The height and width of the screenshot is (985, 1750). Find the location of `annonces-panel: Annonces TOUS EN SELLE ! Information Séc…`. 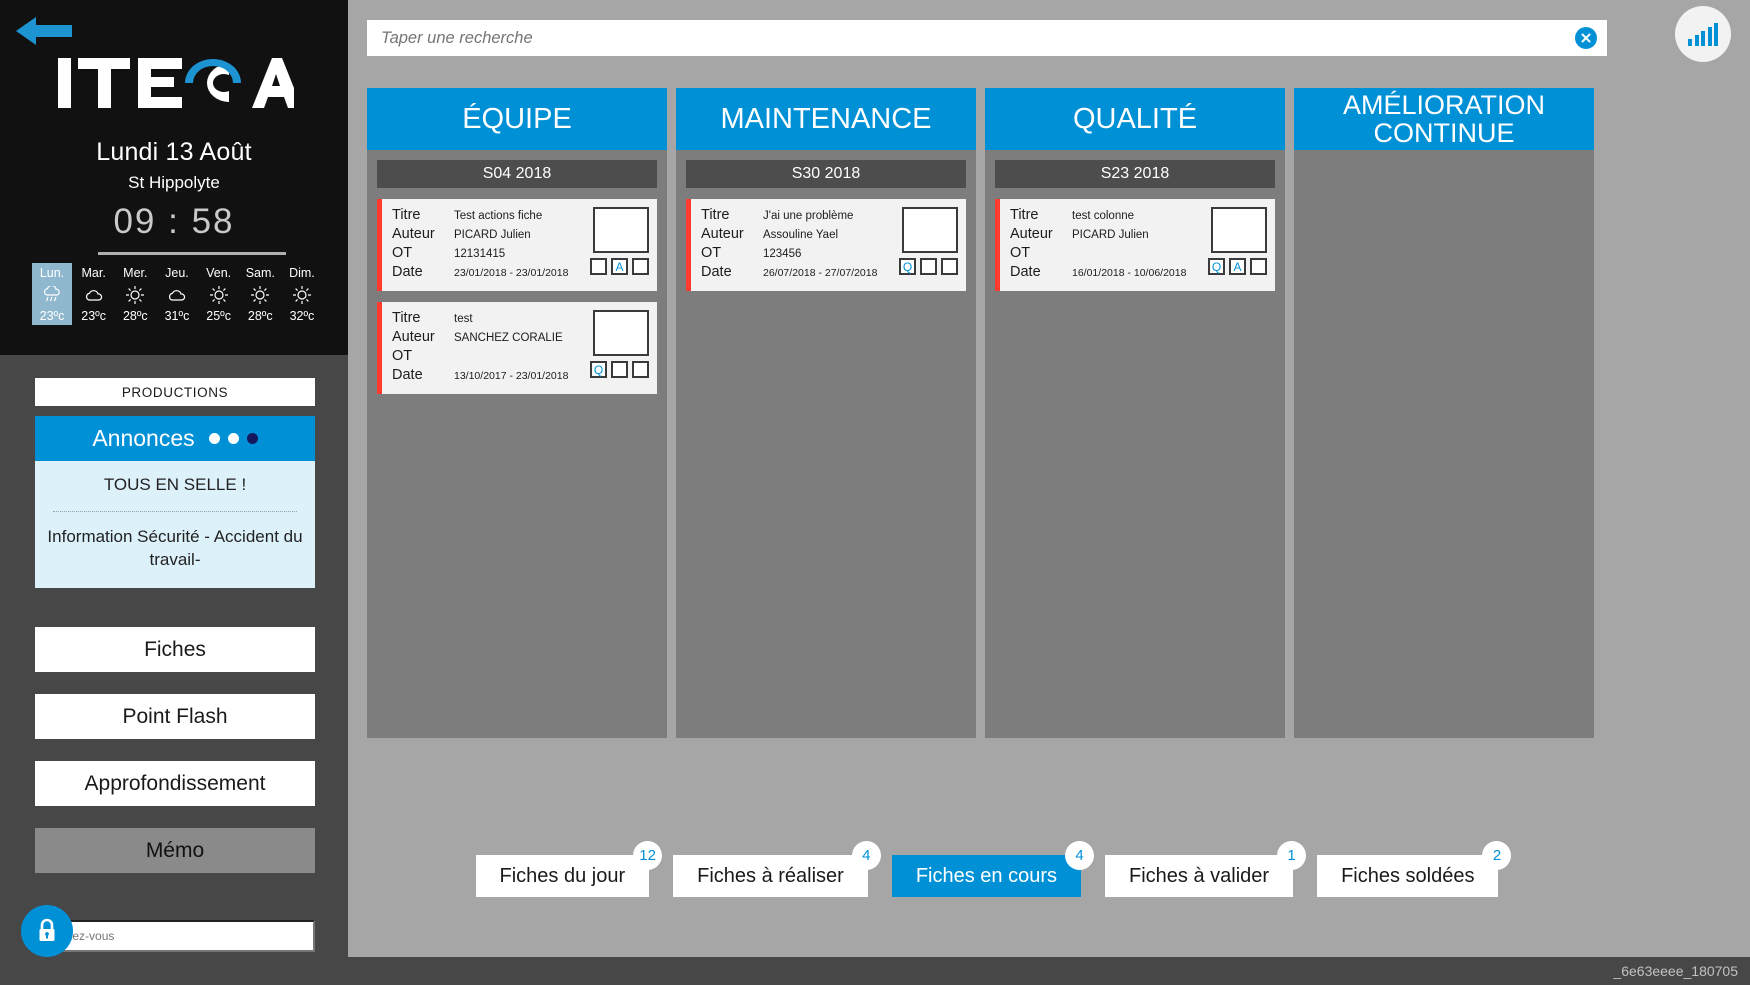

annonces-panel: Annonces TOUS EN SELLE ! Information Séc… is located at coordinates (175, 502).